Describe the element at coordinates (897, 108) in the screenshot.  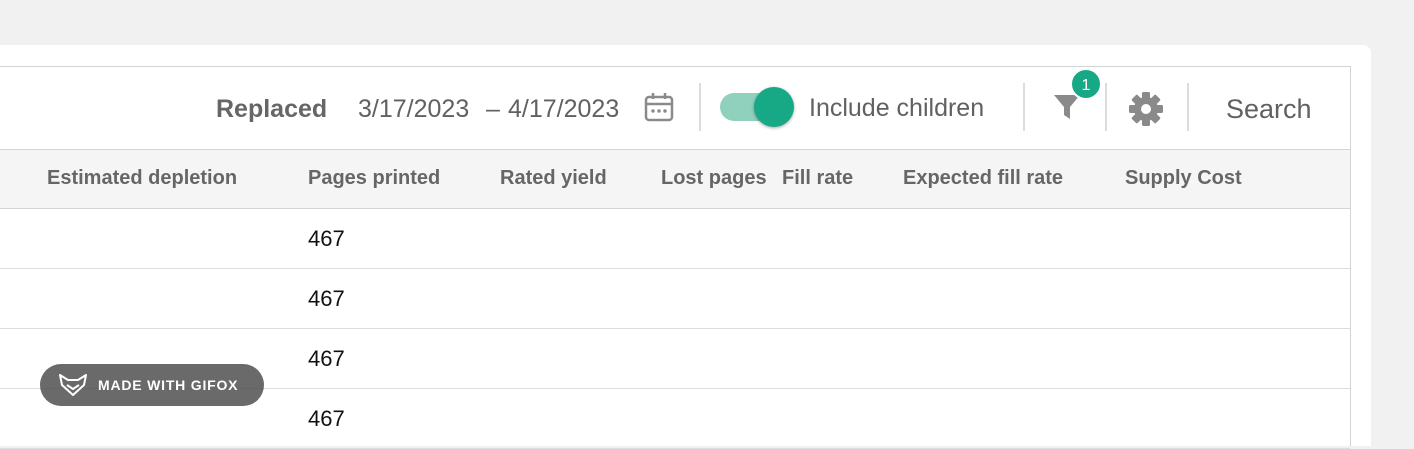
I see `include-children-label: Include children` at that location.